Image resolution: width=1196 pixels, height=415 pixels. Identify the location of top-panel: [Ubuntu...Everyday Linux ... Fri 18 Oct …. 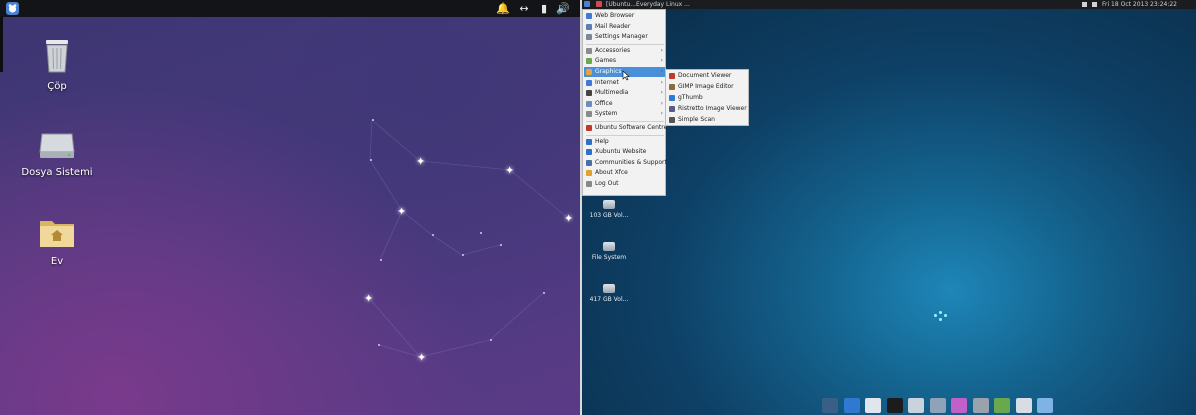
(889, 4).